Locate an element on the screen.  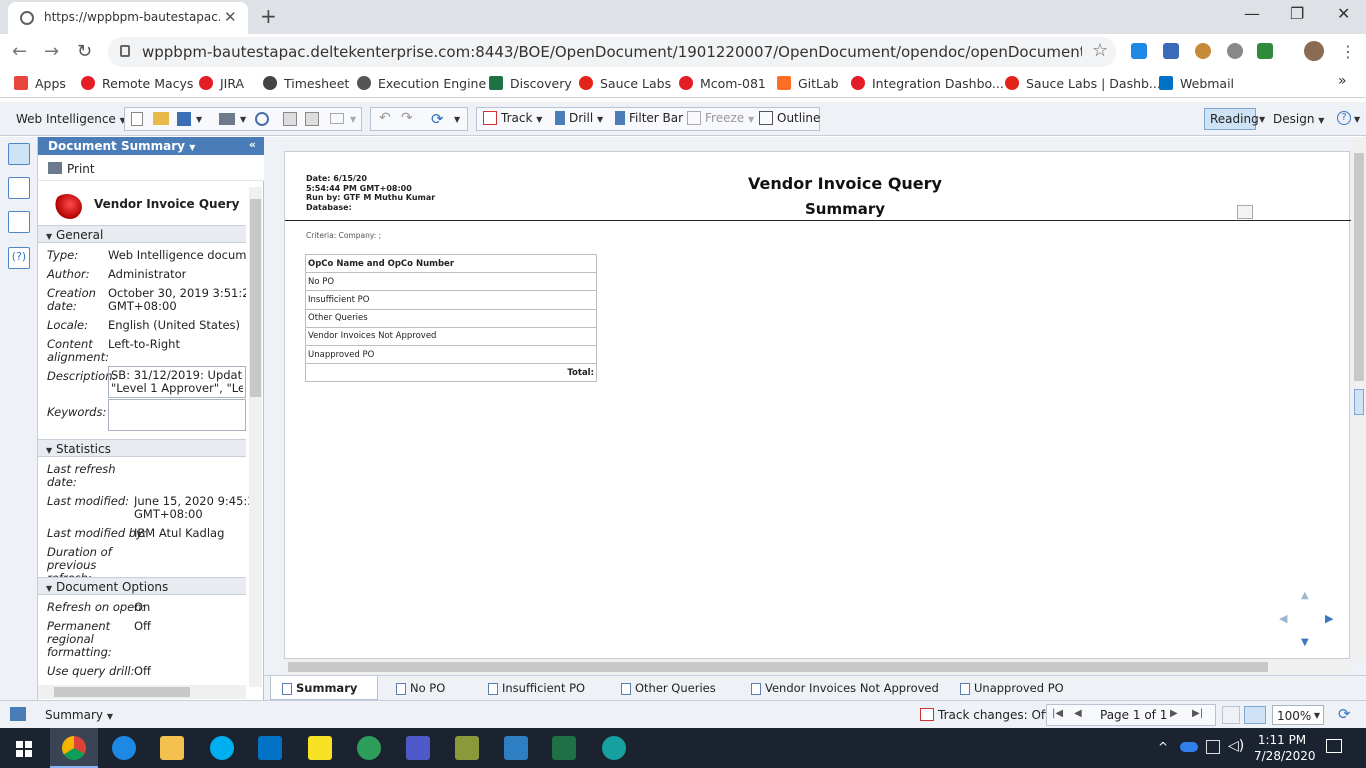
table-row: Other Queries is located at coordinates (451, 318).